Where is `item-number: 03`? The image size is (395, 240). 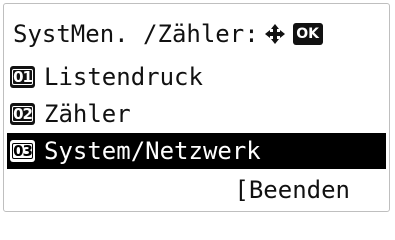
item-number: 03 is located at coordinates (22, 150).